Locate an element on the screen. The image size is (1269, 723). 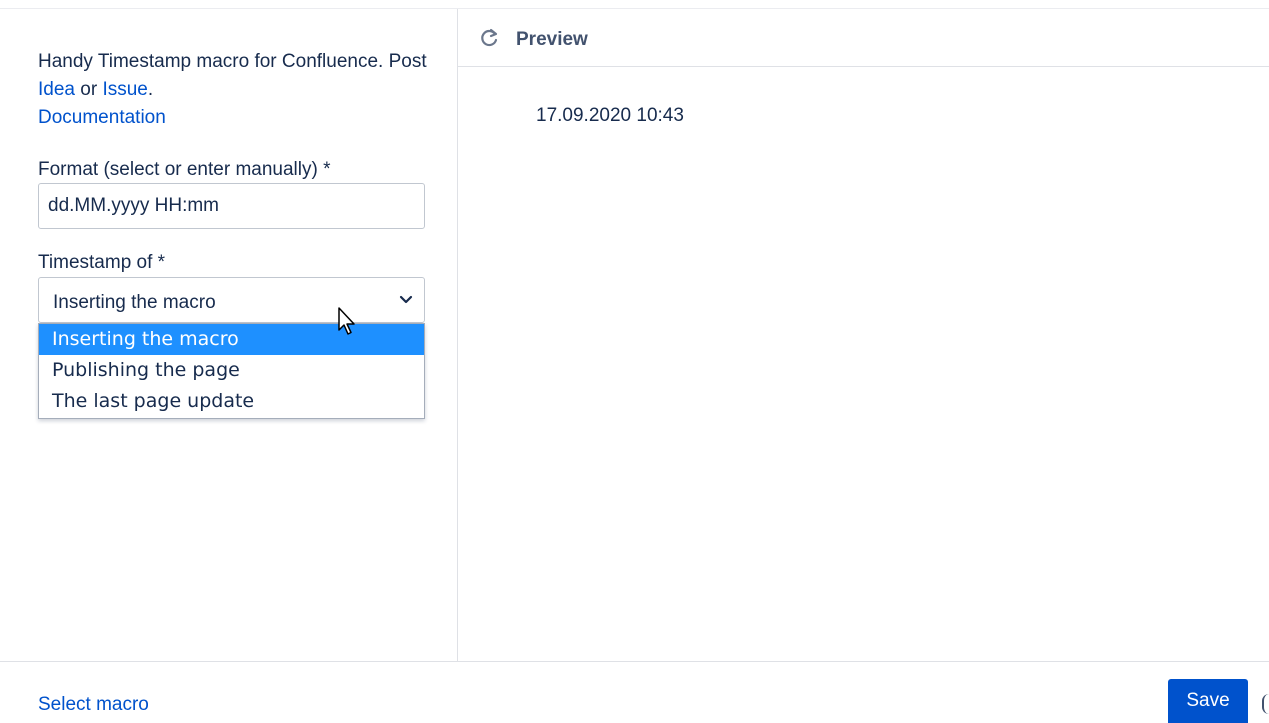
timestamp-of-label: Timestamp of * is located at coordinates (102, 262).